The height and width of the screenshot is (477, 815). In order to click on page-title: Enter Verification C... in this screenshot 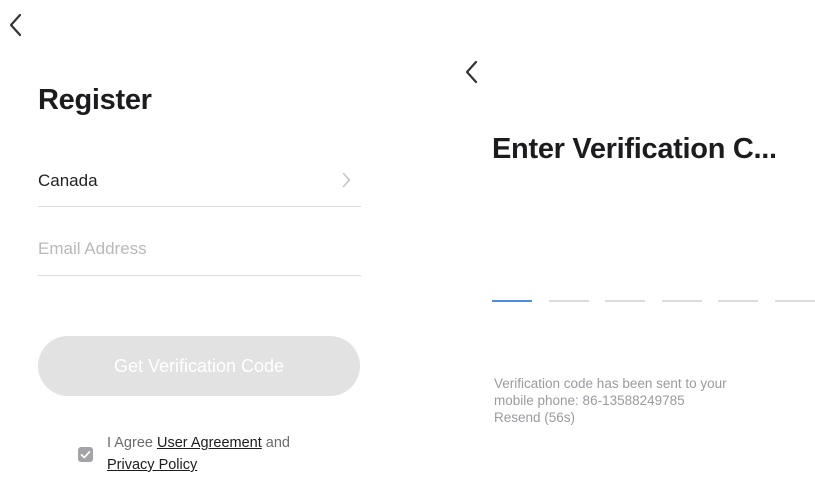, I will do `click(634, 149)`.